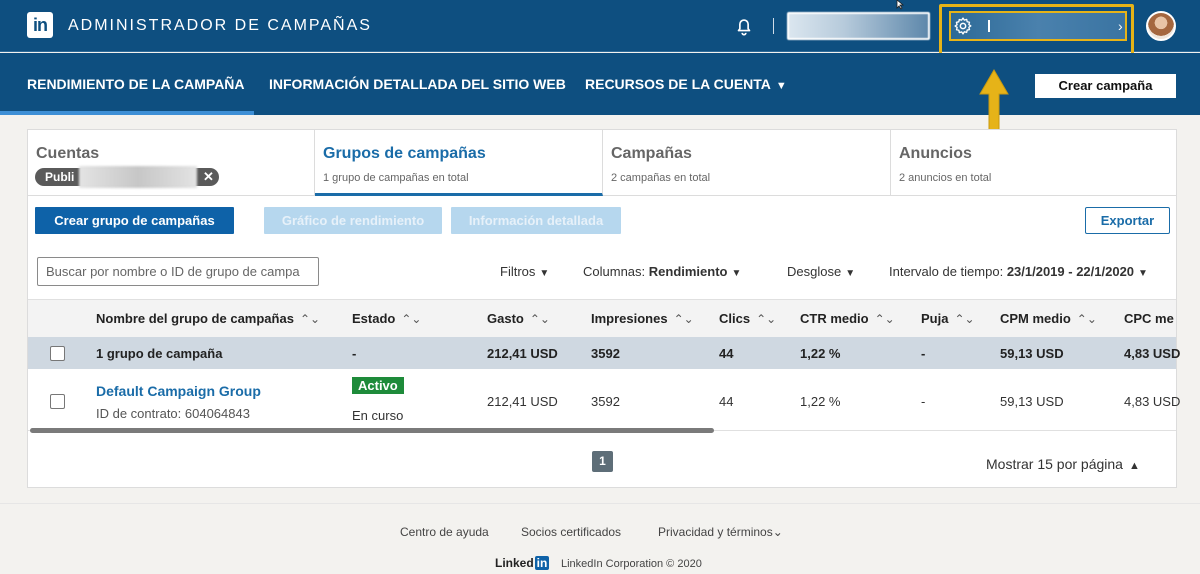 This screenshot has height=574, width=1200. What do you see at coordinates (600, 503) in the screenshot?
I see `footer-divider` at bounding box center [600, 503].